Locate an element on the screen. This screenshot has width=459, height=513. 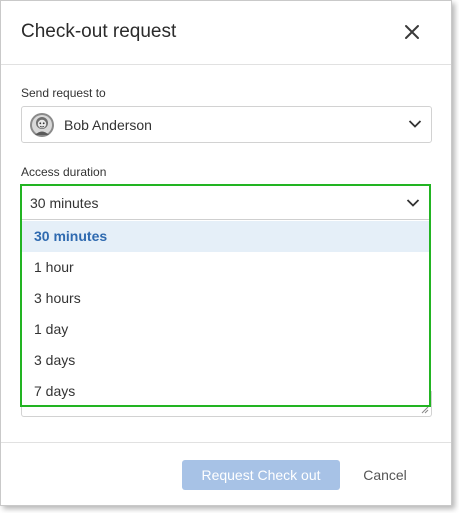
duration-option: 3 hours is located at coordinates (225, 298).